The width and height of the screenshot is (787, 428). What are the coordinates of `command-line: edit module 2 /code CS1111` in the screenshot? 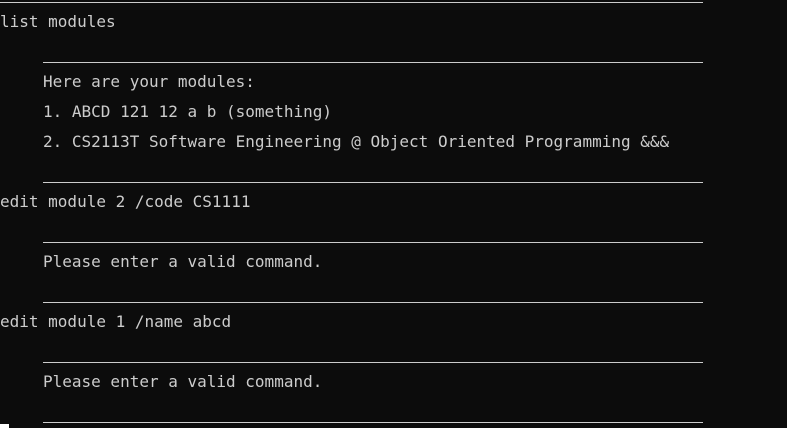 It's located at (125, 201).